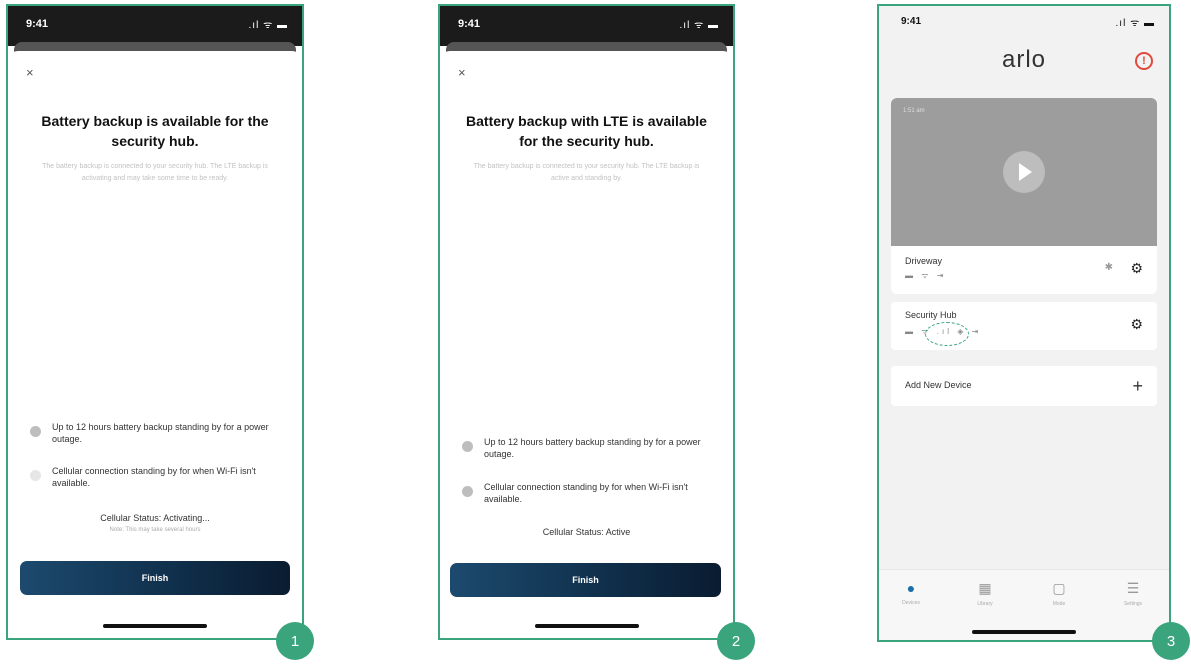 The height and width of the screenshot is (666, 1191). What do you see at coordinates (931, 315) in the screenshot?
I see `device-name: Security Hub` at bounding box center [931, 315].